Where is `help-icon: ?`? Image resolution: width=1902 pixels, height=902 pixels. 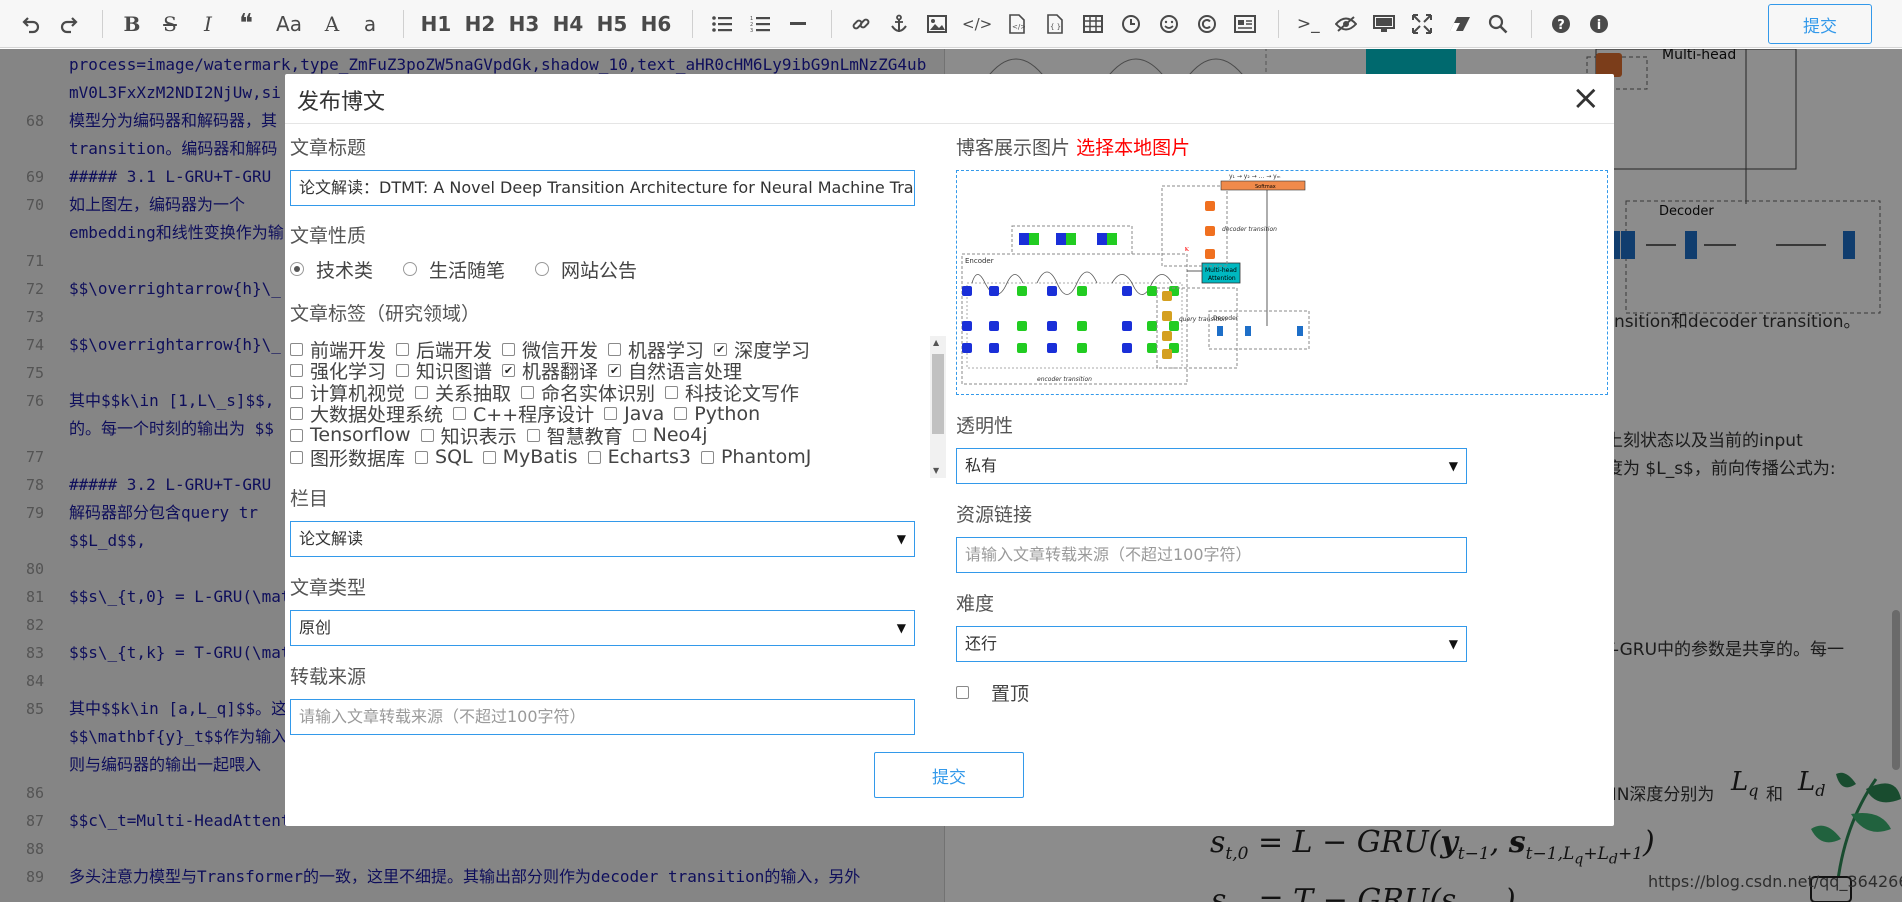 help-icon: ? is located at coordinates (1561, 24).